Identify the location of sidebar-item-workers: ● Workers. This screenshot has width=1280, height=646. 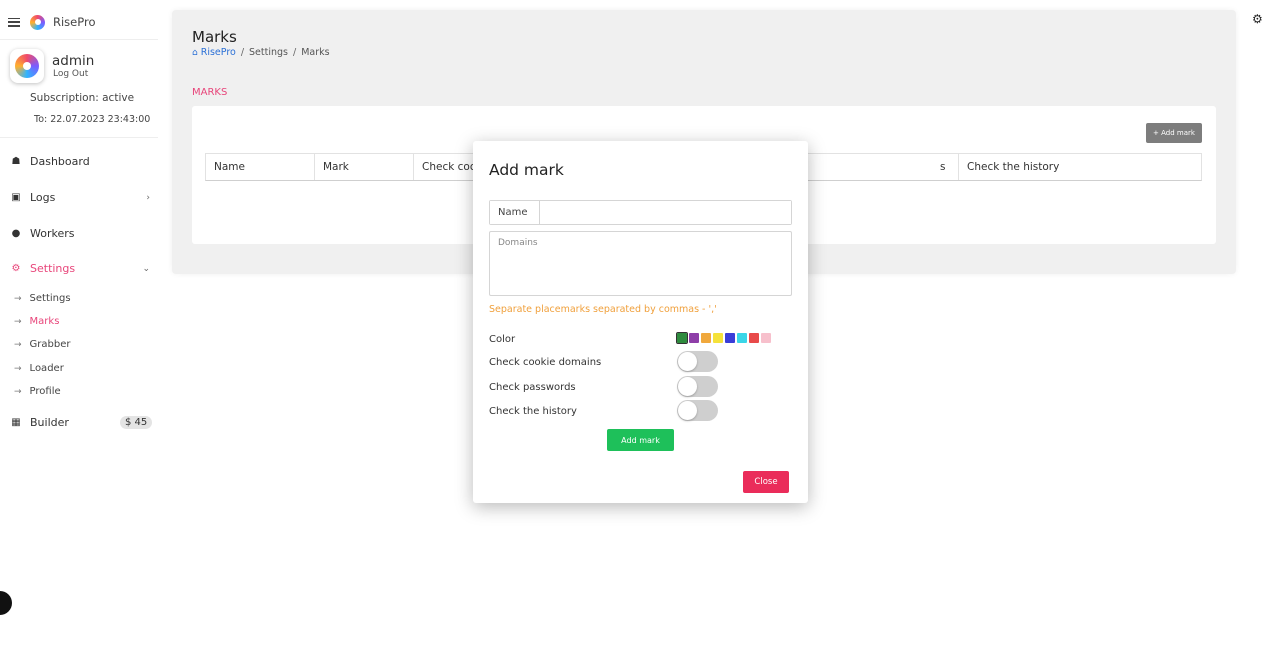
(80, 233).